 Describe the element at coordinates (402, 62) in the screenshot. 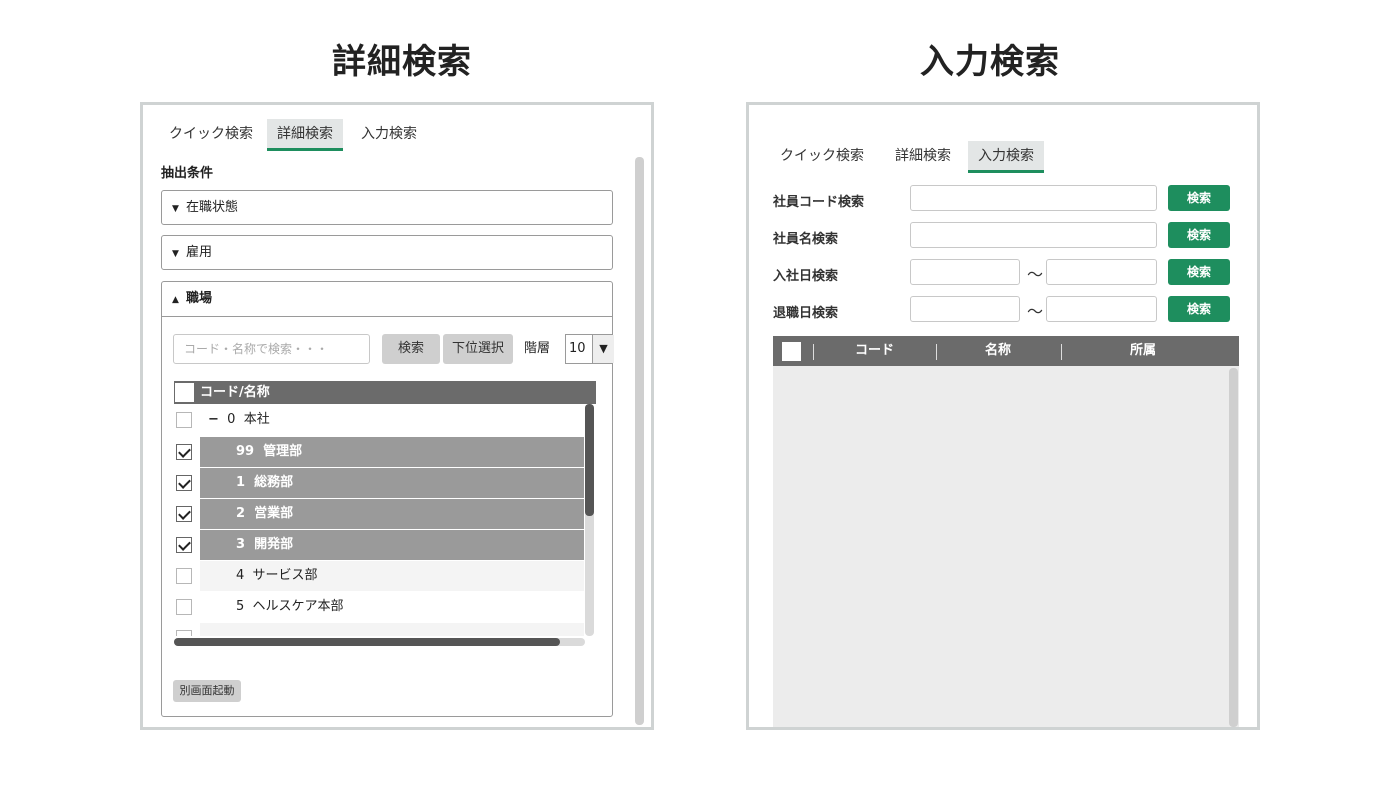

I see `left-heading: 詳細検索` at that location.